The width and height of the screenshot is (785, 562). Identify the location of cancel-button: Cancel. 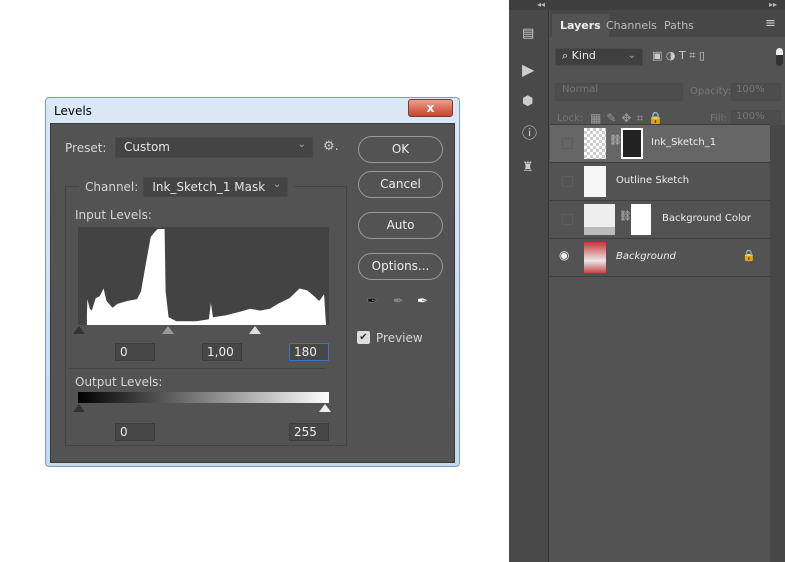
(400, 184).